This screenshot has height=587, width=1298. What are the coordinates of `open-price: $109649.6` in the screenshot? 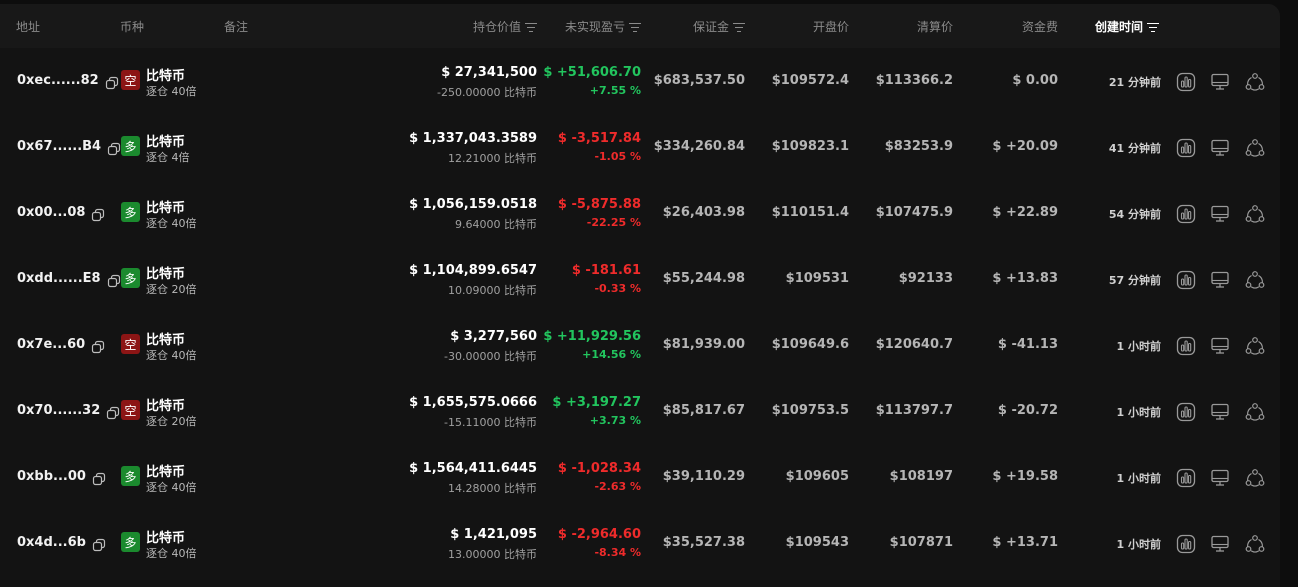 It's located at (810, 344).